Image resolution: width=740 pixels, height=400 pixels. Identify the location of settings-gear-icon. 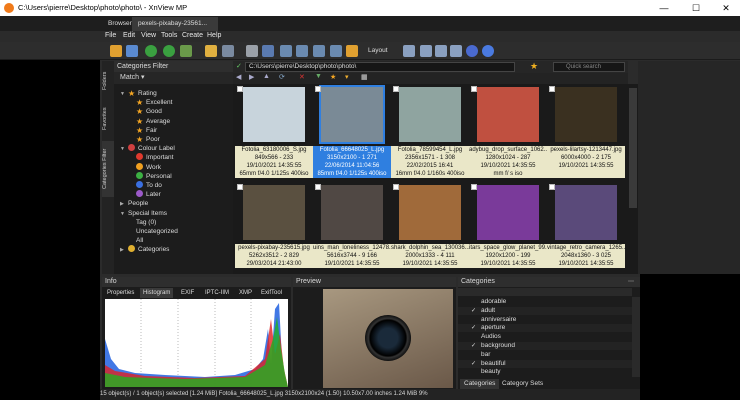
(472, 51).